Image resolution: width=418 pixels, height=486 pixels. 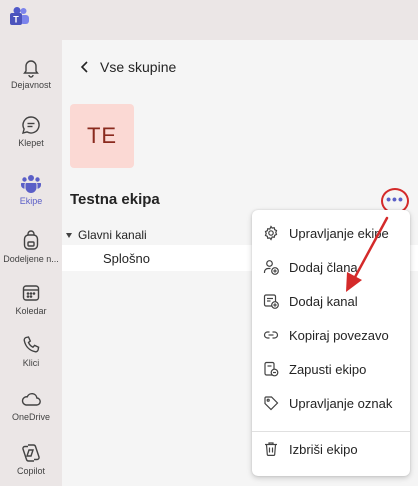 I want to click on add-person-icon, so click(x=271, y=267).